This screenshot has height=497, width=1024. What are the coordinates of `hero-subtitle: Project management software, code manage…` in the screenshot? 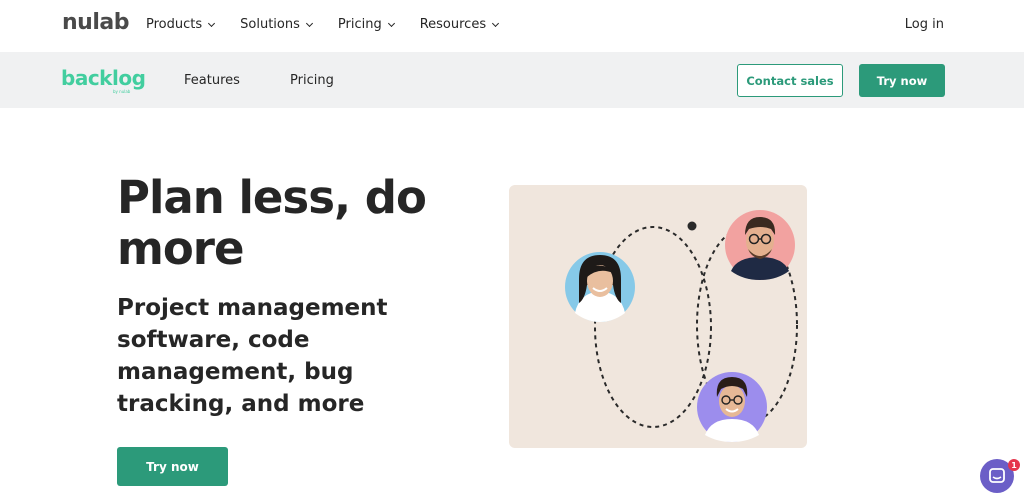 It's located at (252, 356).